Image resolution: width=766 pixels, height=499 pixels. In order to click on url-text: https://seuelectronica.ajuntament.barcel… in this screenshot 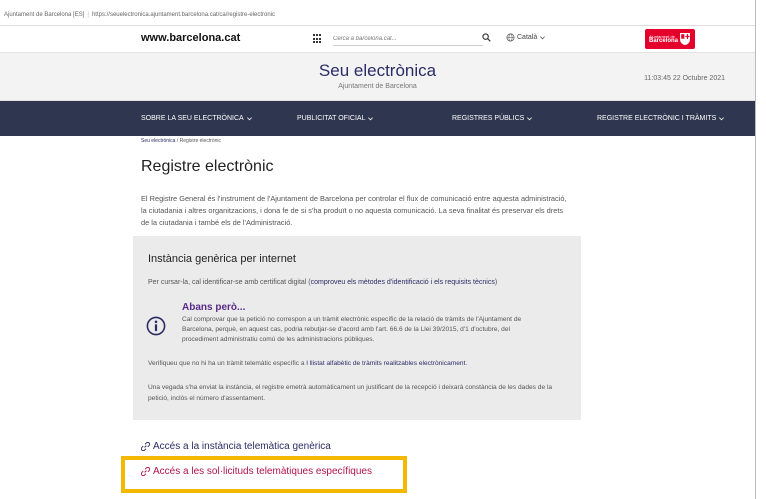, I will do `click(183, 15)`.